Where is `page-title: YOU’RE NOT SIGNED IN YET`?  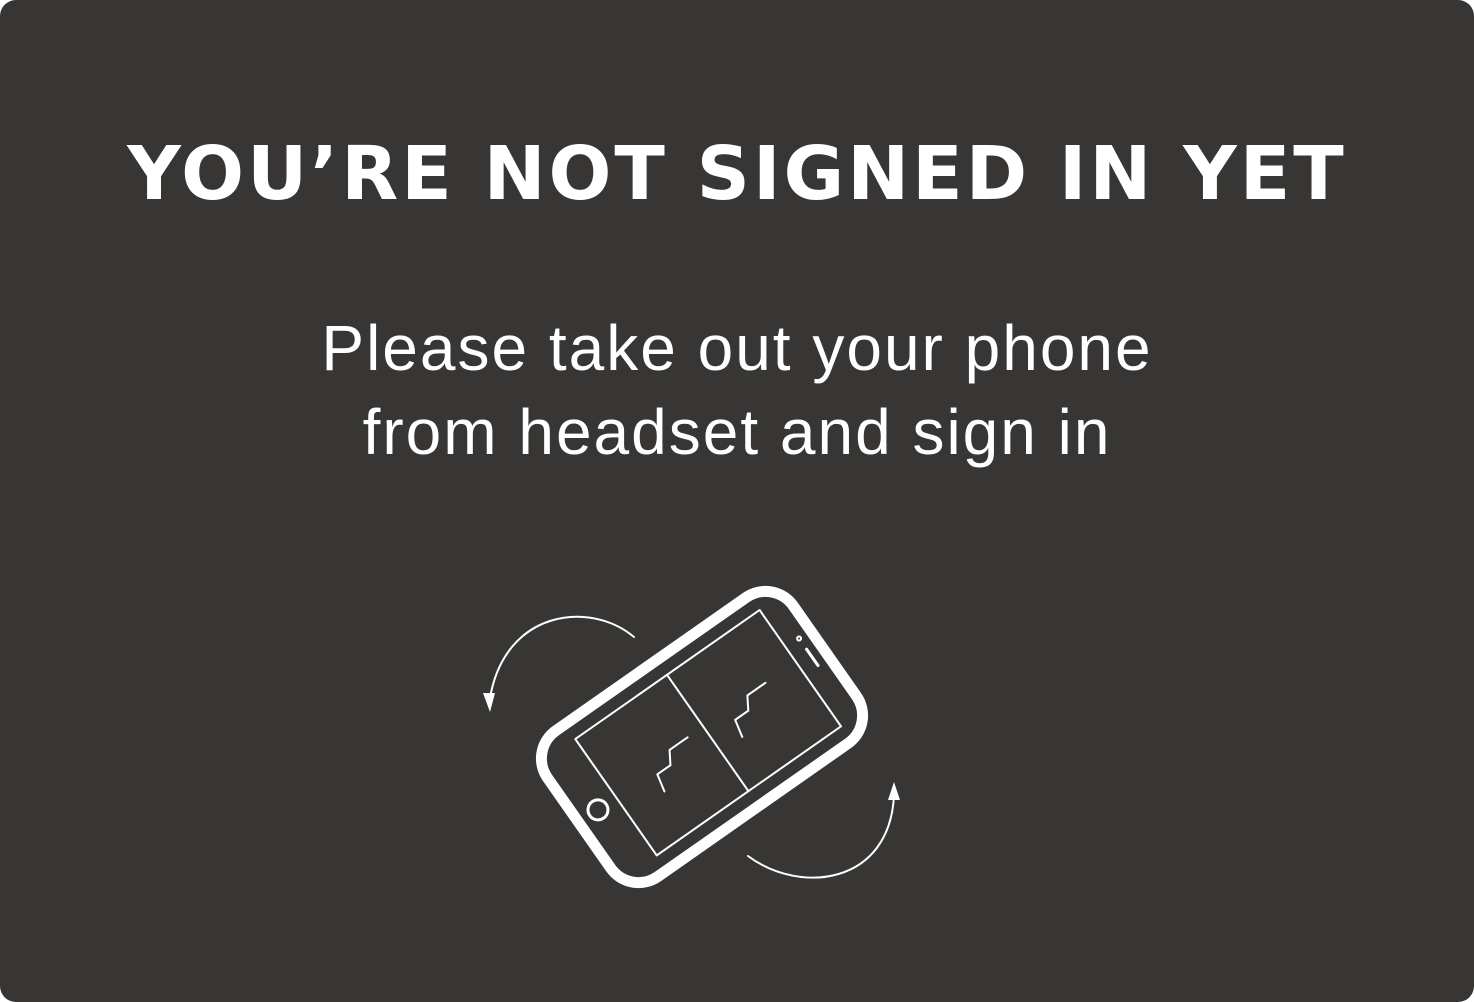 page-title: YOU’RE NOT SIGNED IN YET is located at coordinates (737, 174).